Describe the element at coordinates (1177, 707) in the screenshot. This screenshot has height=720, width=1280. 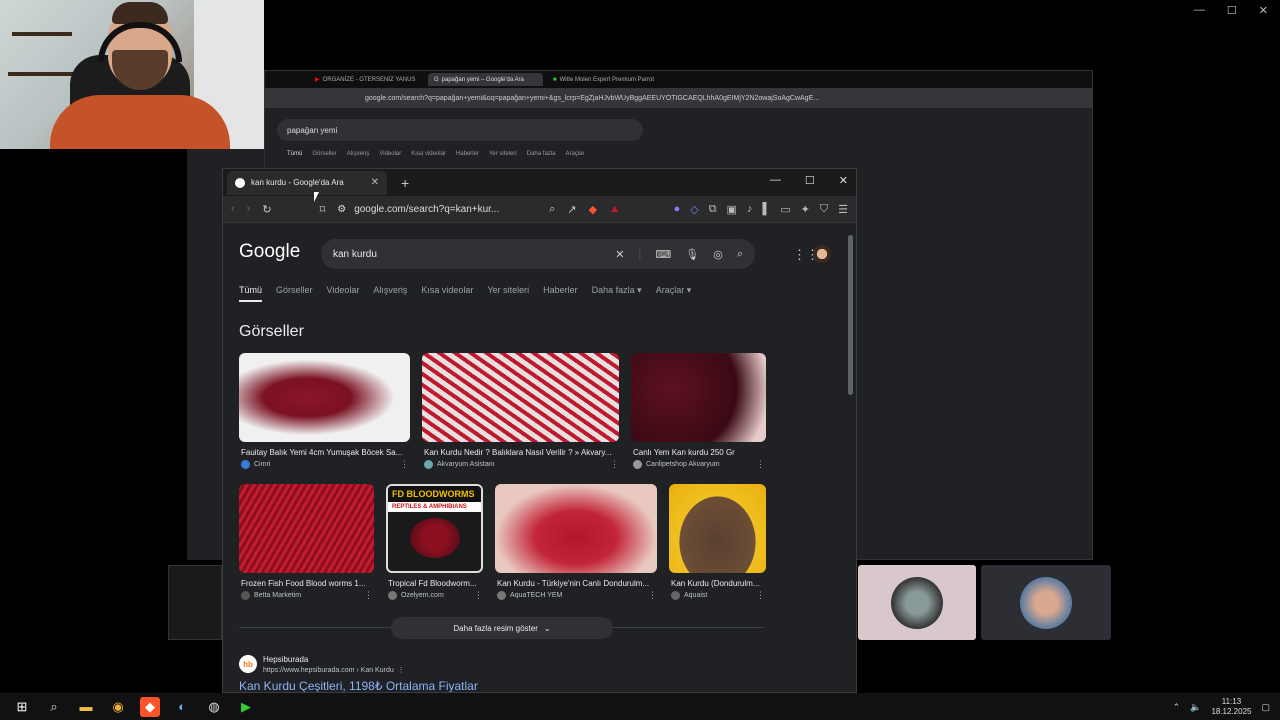
I see `chevron-up-icon: ⌃` at that location.